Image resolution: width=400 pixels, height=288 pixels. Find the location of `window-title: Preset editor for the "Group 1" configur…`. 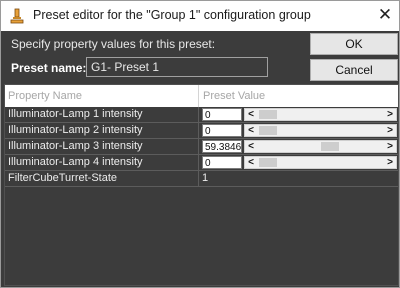

window-title: Preset editor for the "Group 1" configur… is located at coordinates (172, 15).